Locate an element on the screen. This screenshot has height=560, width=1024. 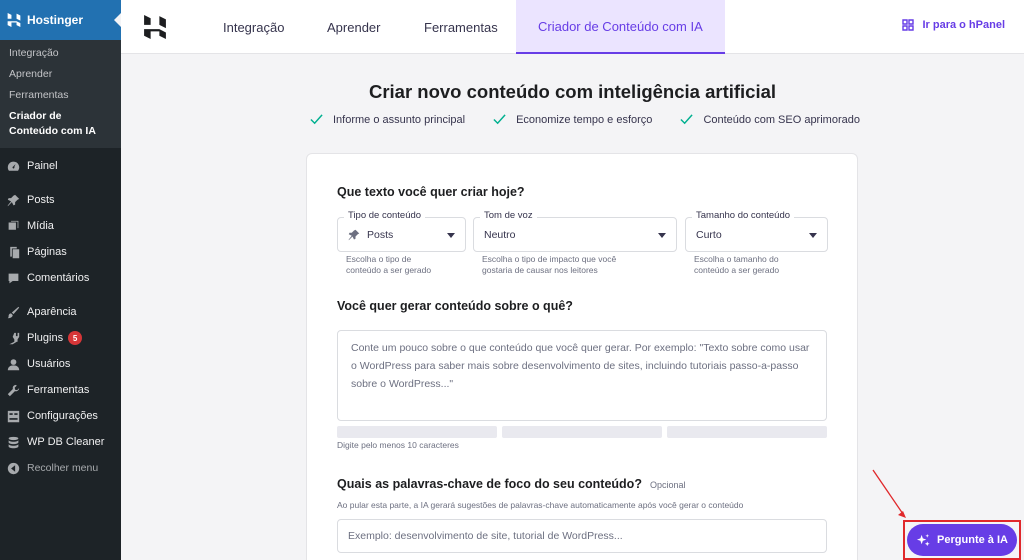
sidebar-item-comentarios: Comentários is located at coordinates (60, 278).